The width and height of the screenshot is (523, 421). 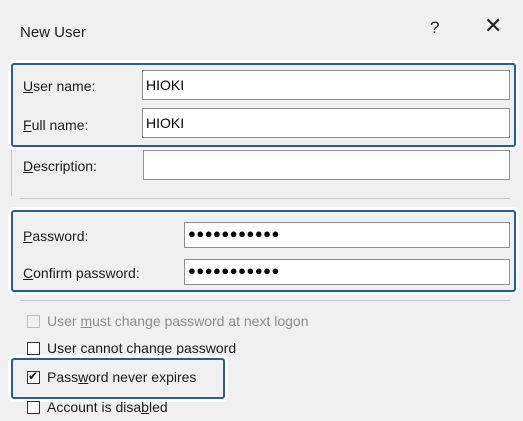 I want to click on cannot-change-label: User cannot change password, so click(x=142, y=348).